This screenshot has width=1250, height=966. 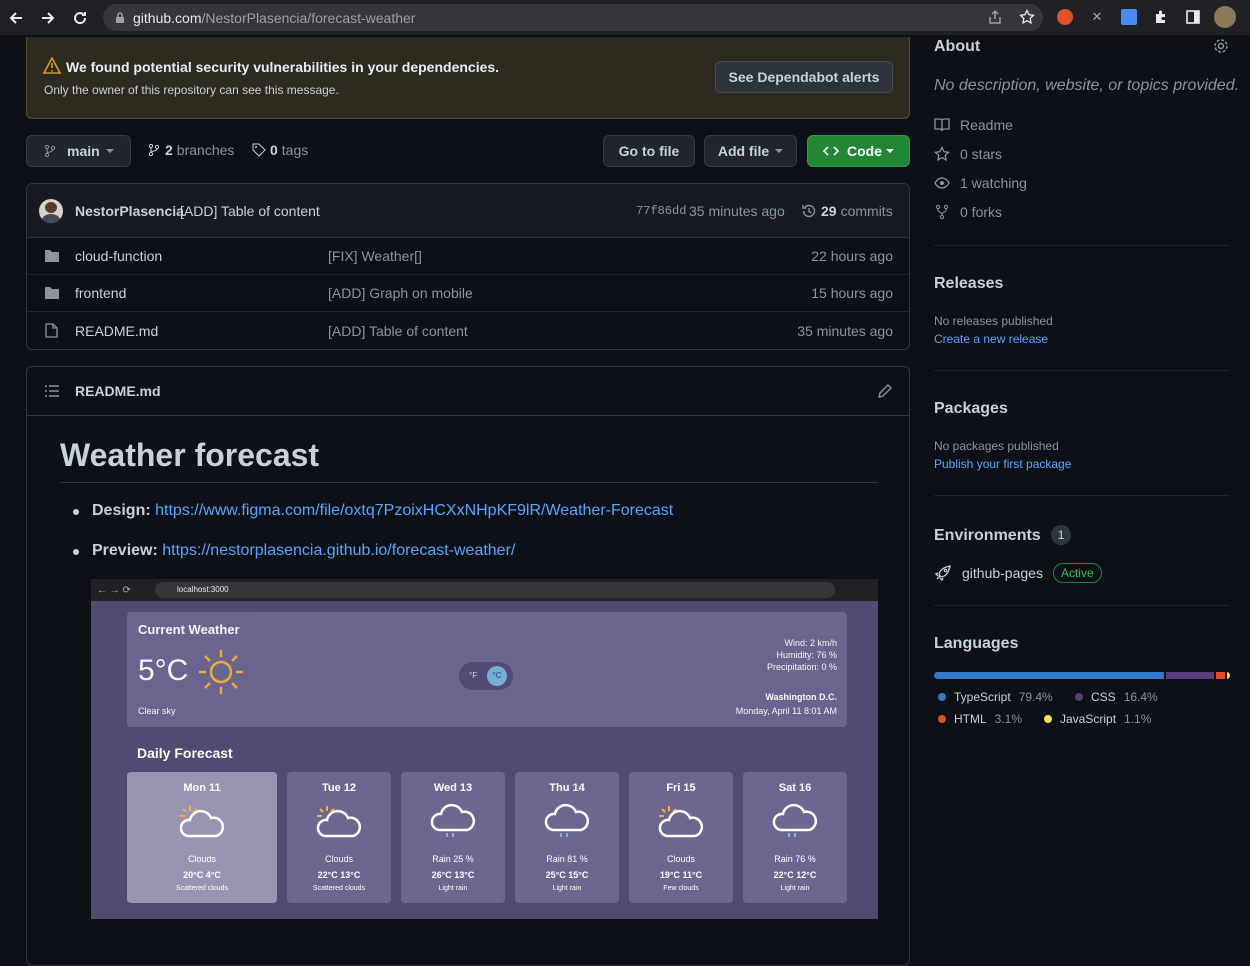 What do you see at coordinates (1225, 17) in the screenshot?
I see `profile-avatar` at bounding box center [1225, 17].